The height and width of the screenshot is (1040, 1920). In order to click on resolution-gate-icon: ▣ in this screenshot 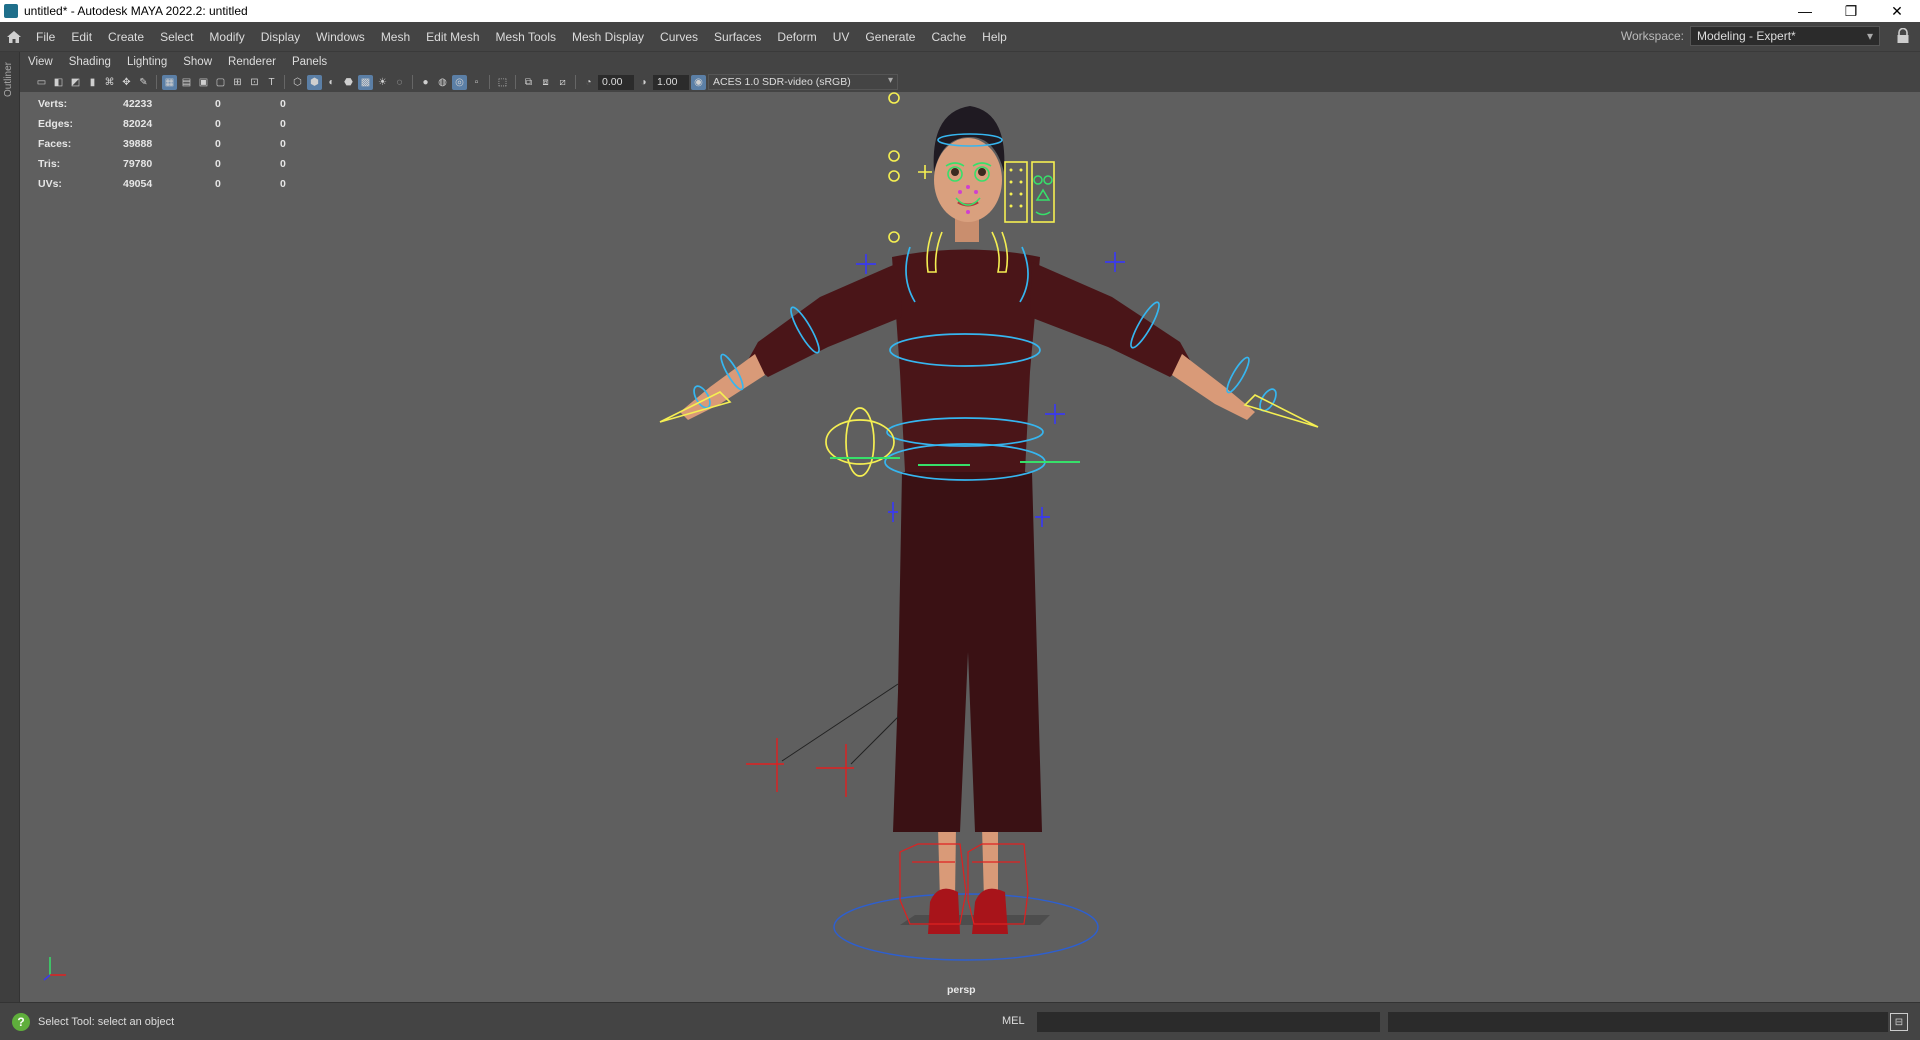, I will do `click(203, 82)`.